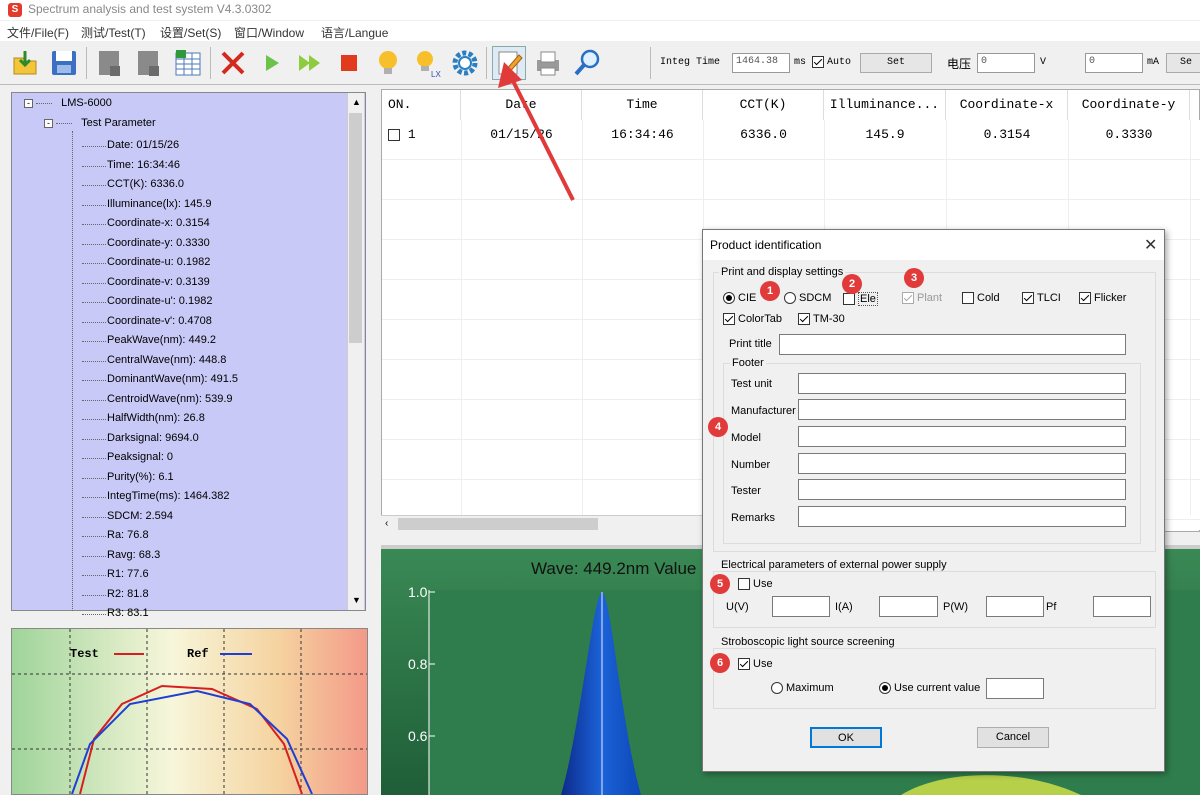 This screenshot has width=1200, height=795. What do you see at coordinates (1183, 63) in the screenshot?
I see `set-power-button: Se` at bounding box center [1183, 63].